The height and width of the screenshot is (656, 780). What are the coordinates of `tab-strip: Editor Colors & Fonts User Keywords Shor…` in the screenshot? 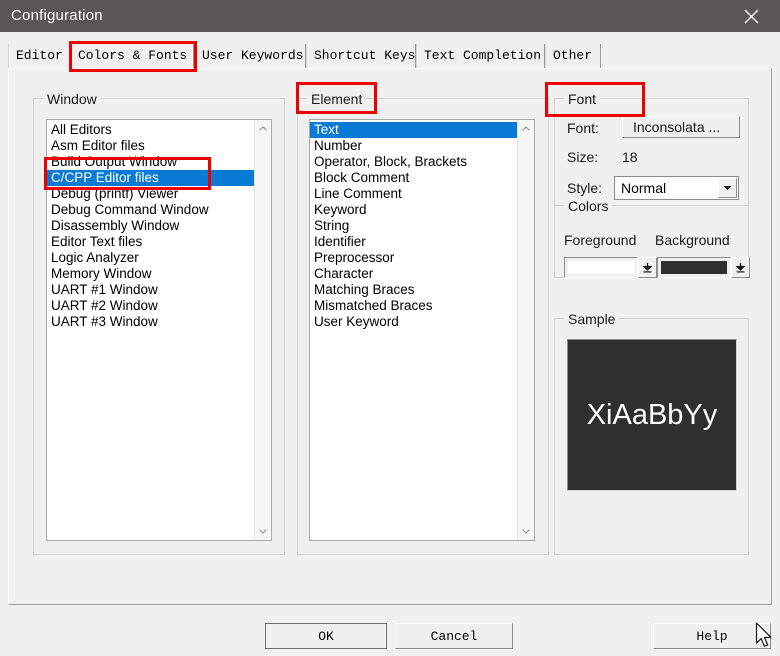 It's located at (390, 50).